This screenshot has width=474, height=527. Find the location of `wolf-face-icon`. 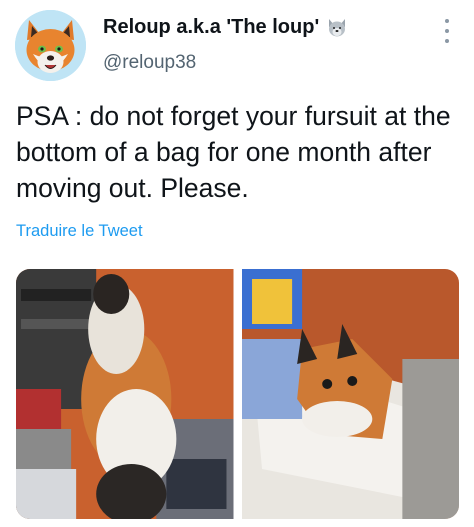

wolf-face-icon is located at coordinates (337, 28).